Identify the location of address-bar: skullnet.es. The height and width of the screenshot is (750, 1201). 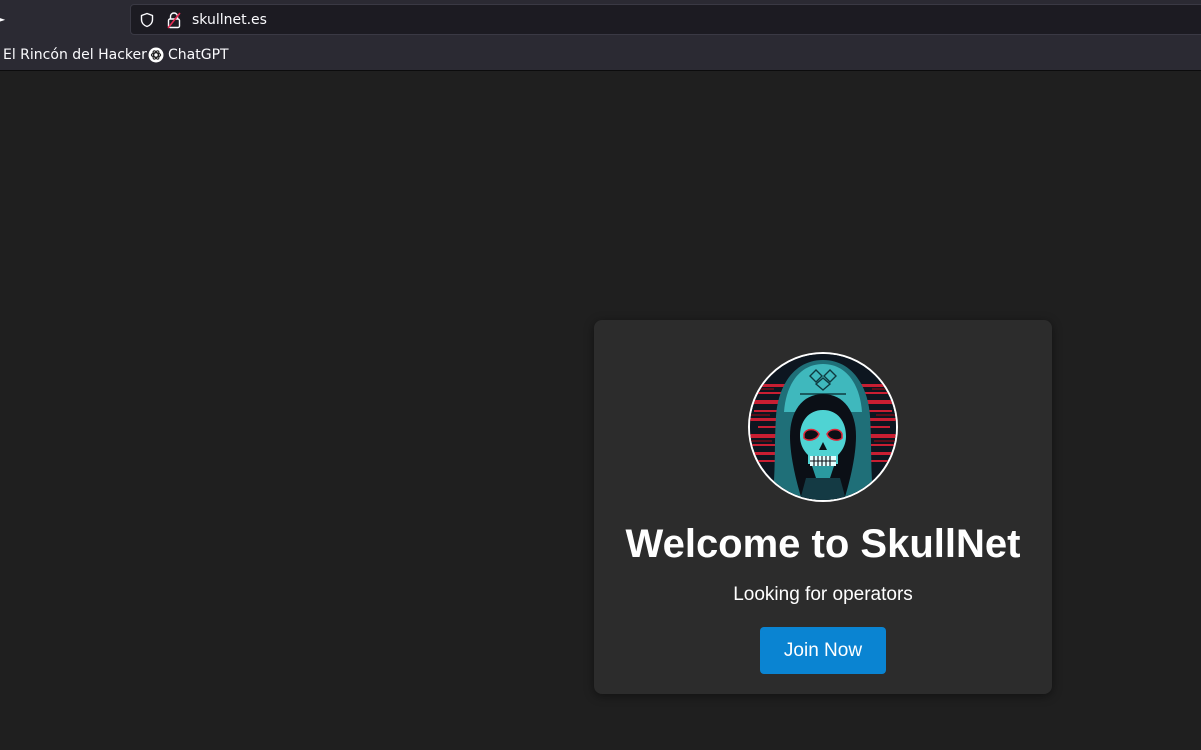
(665, 19).